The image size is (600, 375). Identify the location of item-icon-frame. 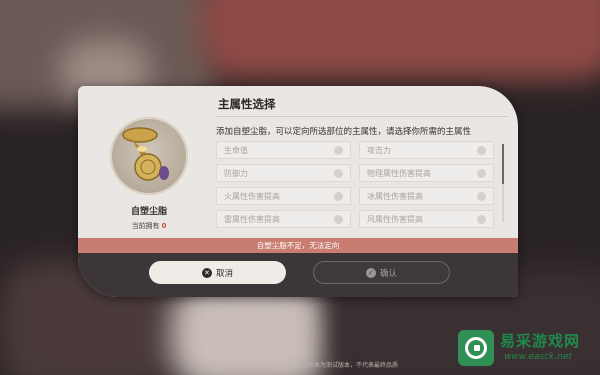
(149, 156).